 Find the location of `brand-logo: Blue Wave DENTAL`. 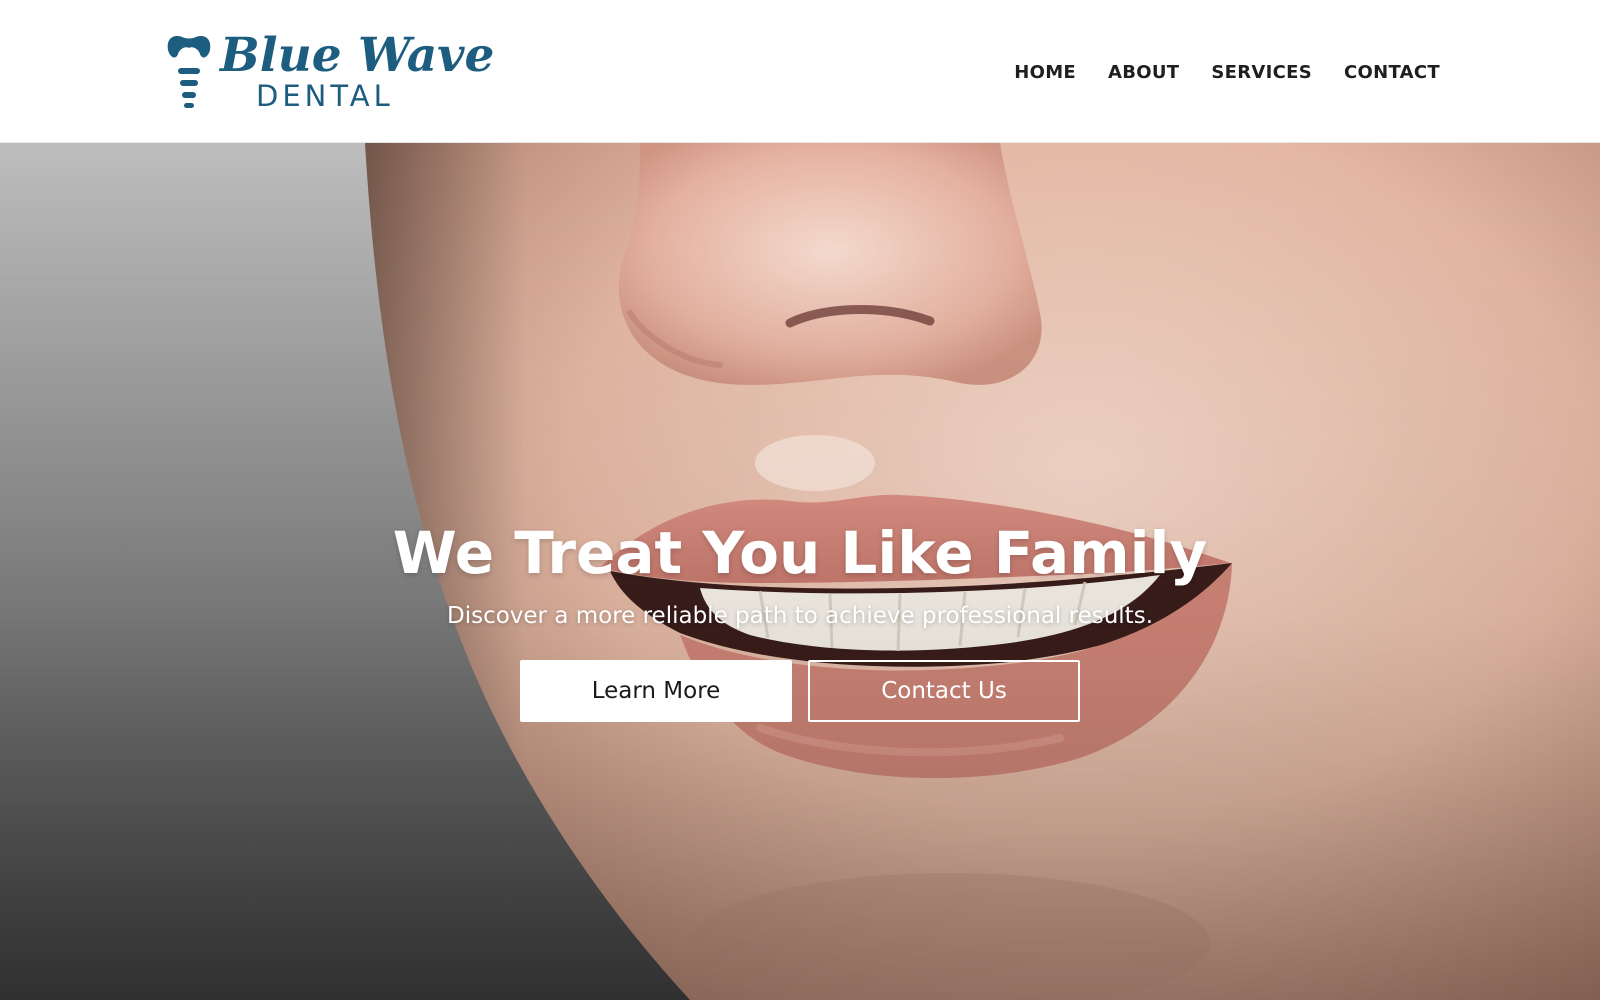

brand-logo: Blue Wave DENTAL is located at coordinates (328, 71).